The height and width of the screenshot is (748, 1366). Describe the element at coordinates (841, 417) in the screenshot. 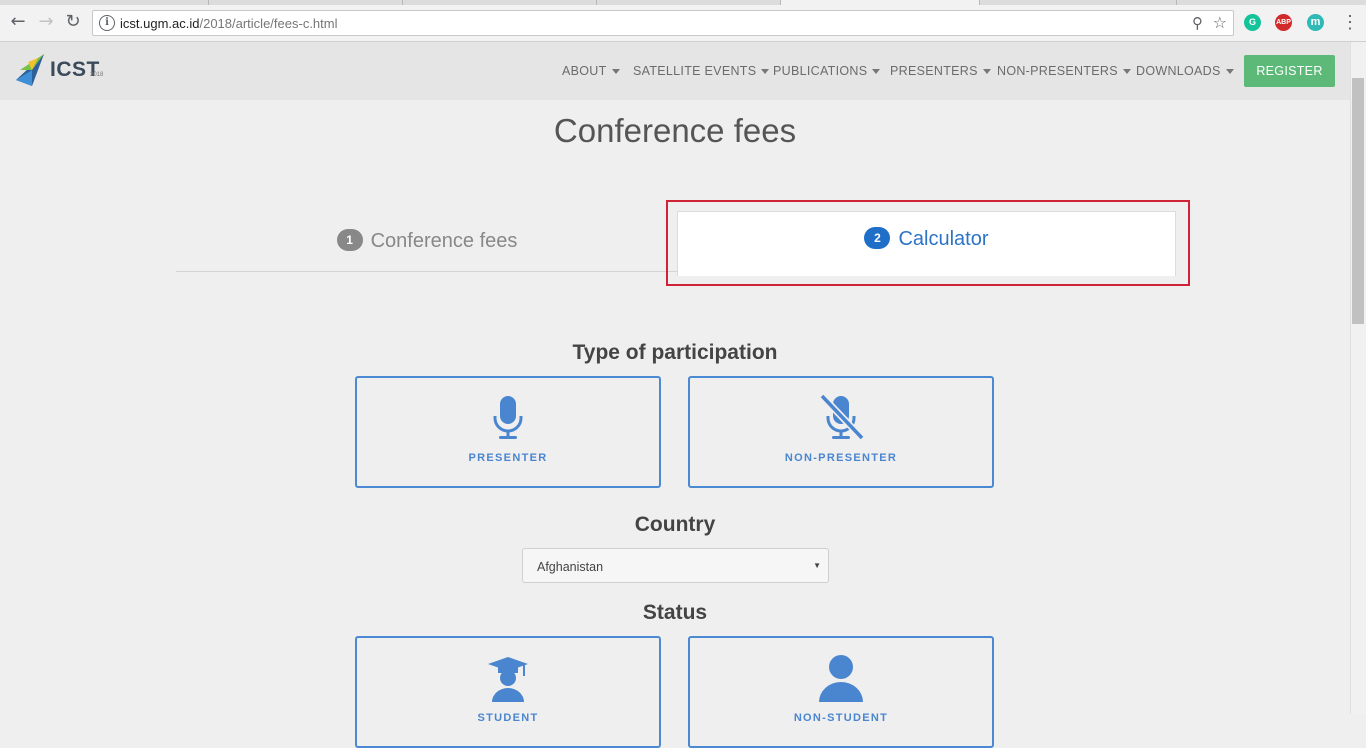

I see `microphone-off-icon` at that location.